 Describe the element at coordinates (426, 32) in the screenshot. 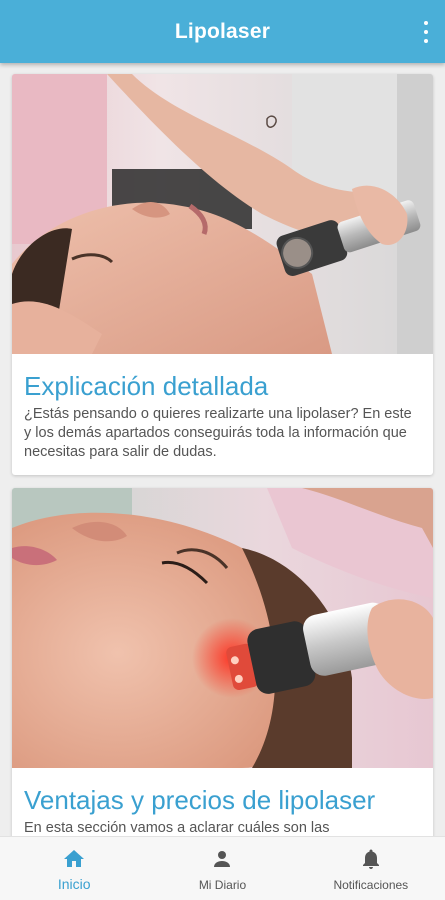

I see `more-vert-icon` at that location.